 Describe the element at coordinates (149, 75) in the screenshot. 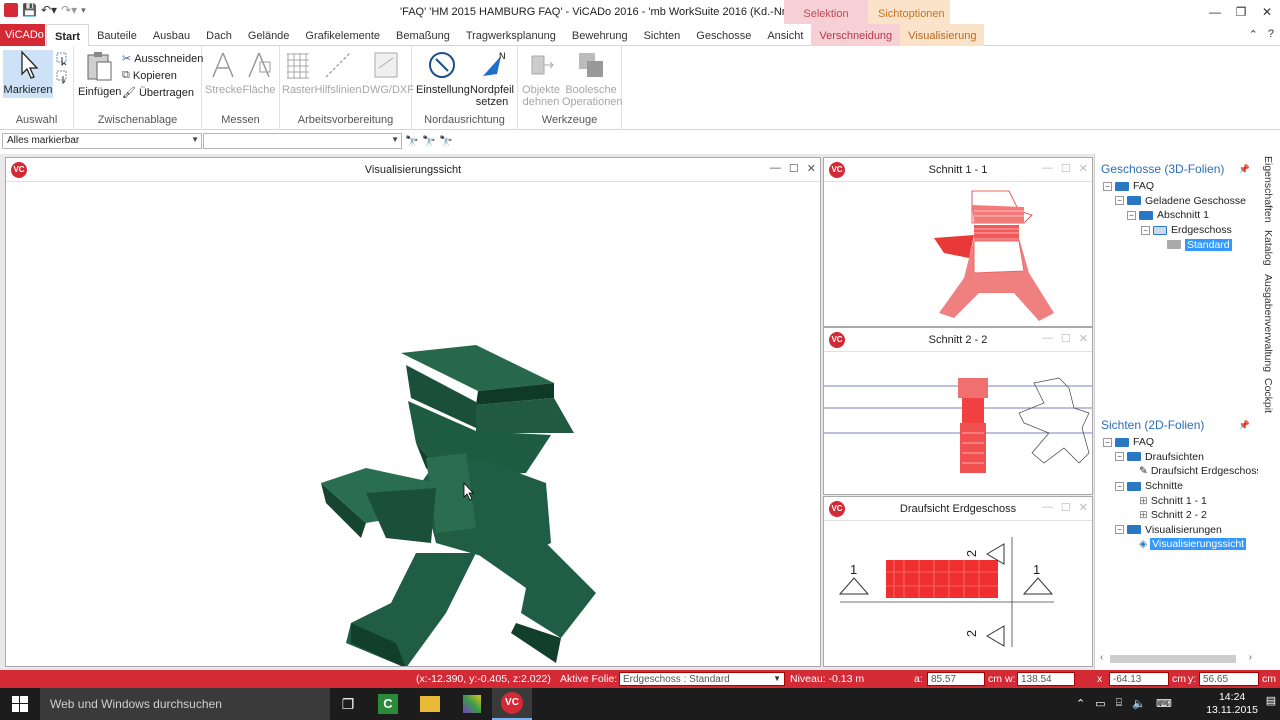

I see `kopieren-button: ⧉ Kopieren` at that location.